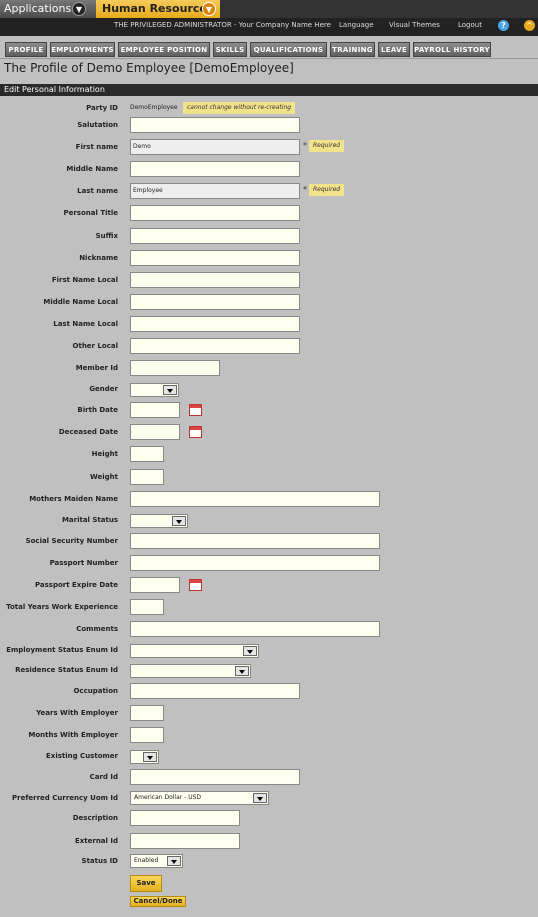 Image resolution: width=538 pixels, height=917 pixels. I want to click on section-header: Edit Personal Information, so click(269, 90).